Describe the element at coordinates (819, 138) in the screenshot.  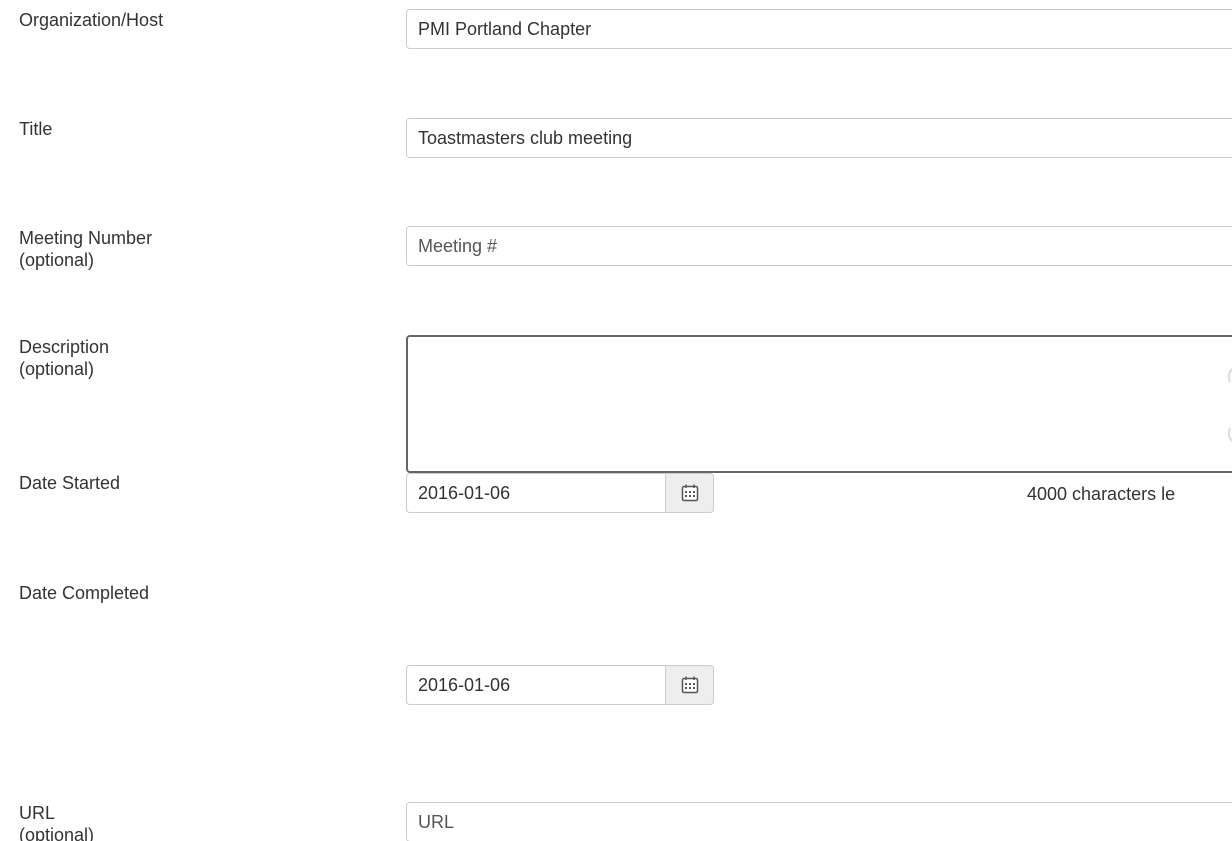
I see `title-input` at that location.